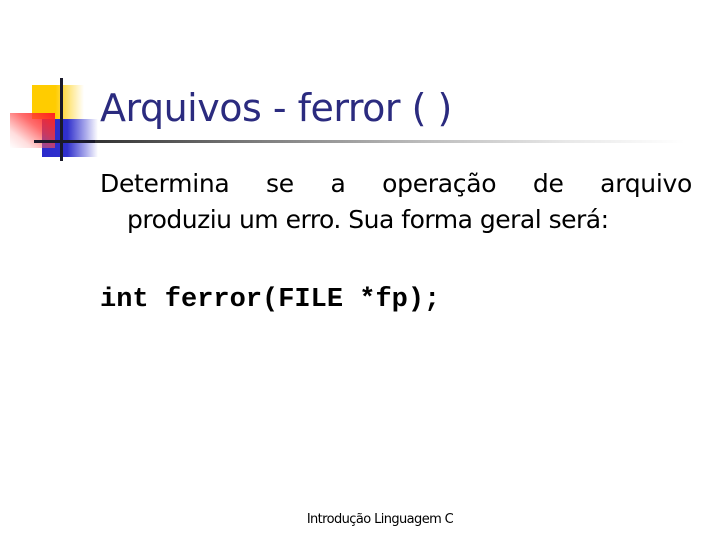  I want to click on overlapping-squares-logo-icon, so click(55, 85).